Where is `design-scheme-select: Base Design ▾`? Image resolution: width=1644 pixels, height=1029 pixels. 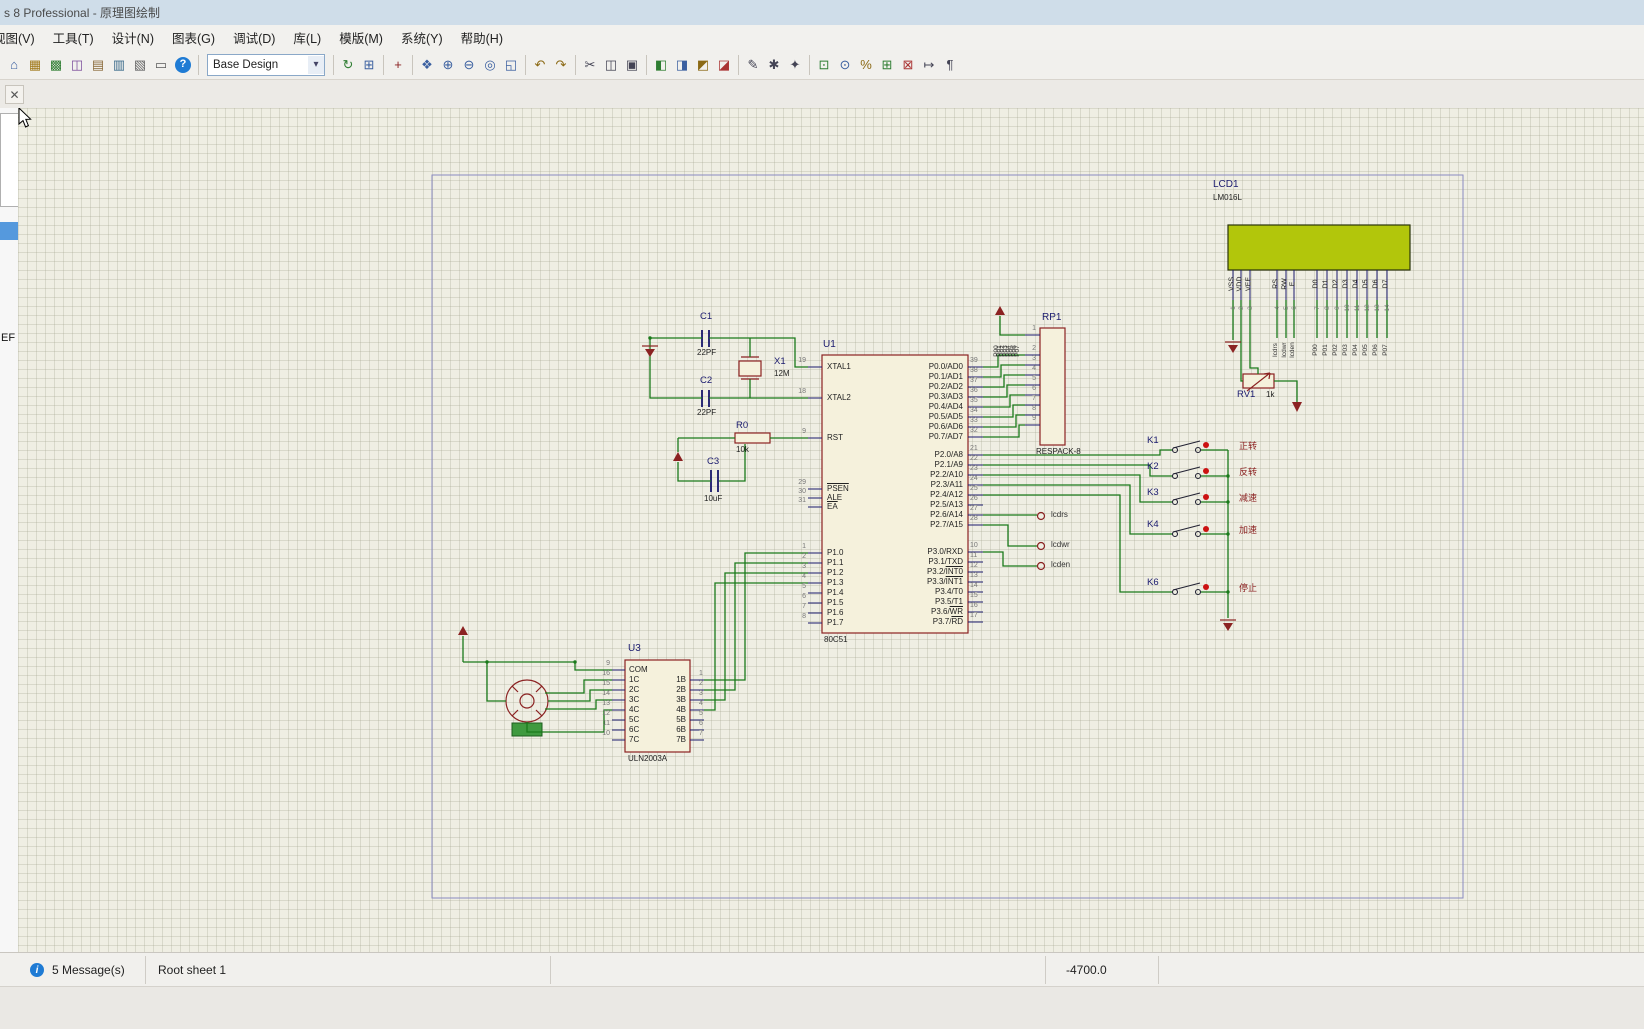 design-scheme-select: Base Design ▾ is located at coordinates (266, 64).